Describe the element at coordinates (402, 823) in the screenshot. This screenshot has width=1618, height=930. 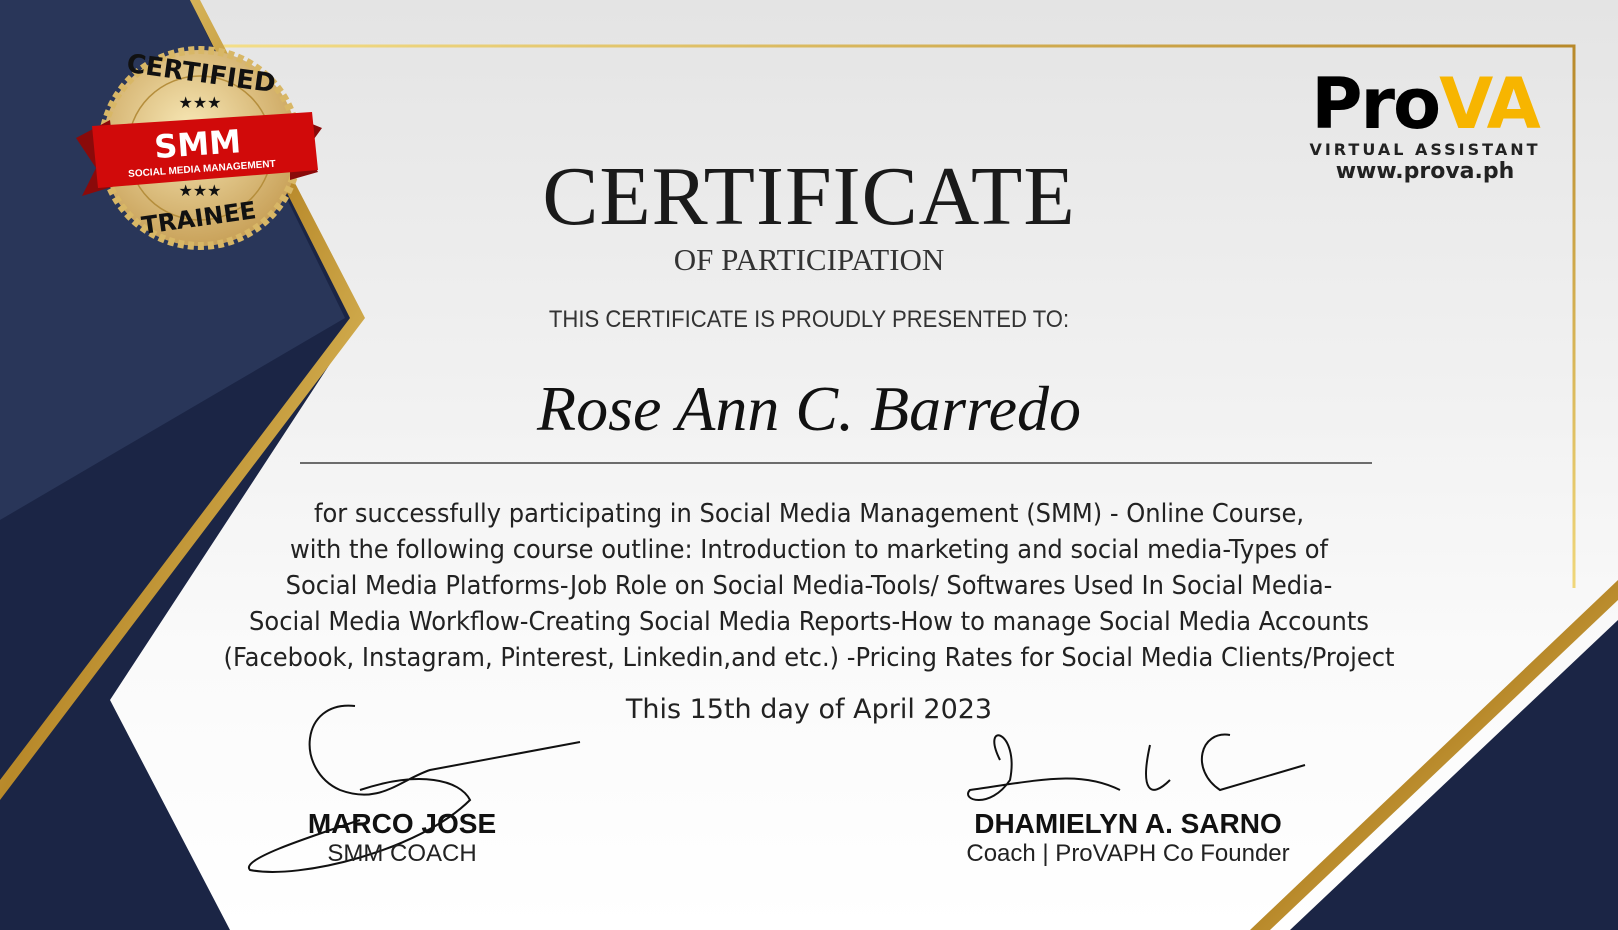
I see `signatory-name: MARCO JOSE` at that location.